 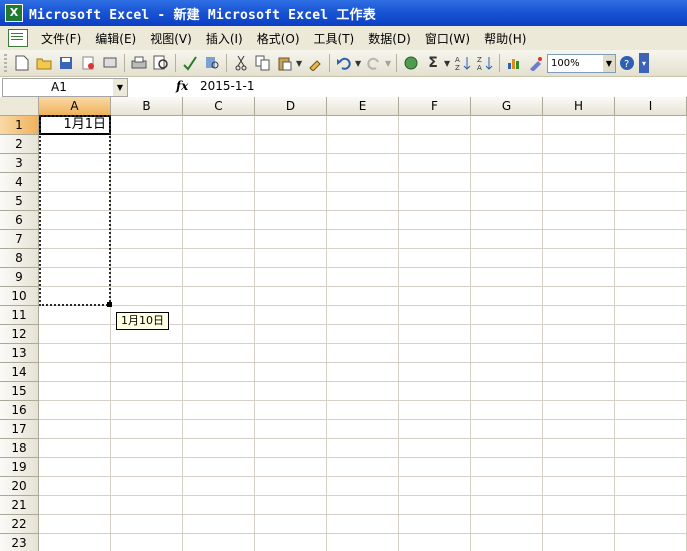 What do you see at coordinates (19, 125) in the screenshot?
I see `row-header-1: 1` at bounding box center [19, 125].